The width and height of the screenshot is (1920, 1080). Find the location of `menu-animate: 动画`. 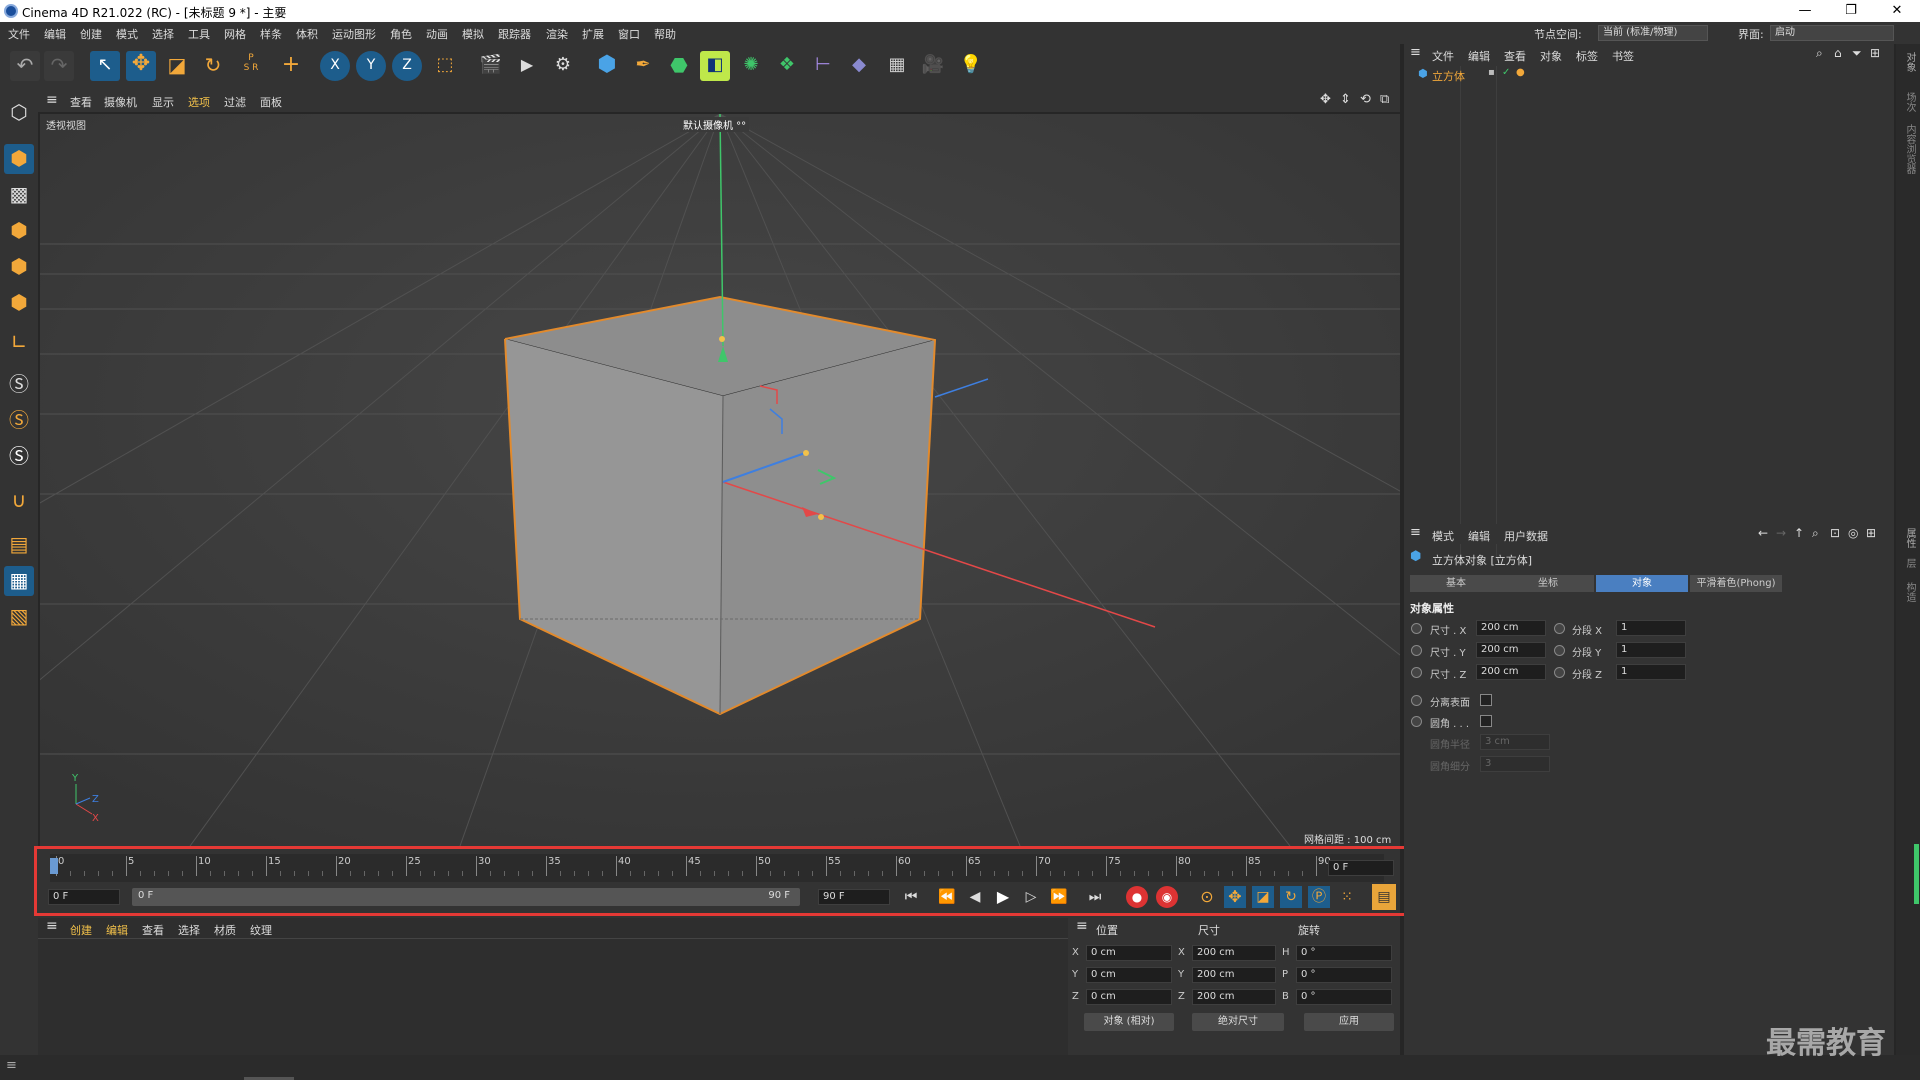

menu-animate: 动画 is located at coordinates (437, 34).